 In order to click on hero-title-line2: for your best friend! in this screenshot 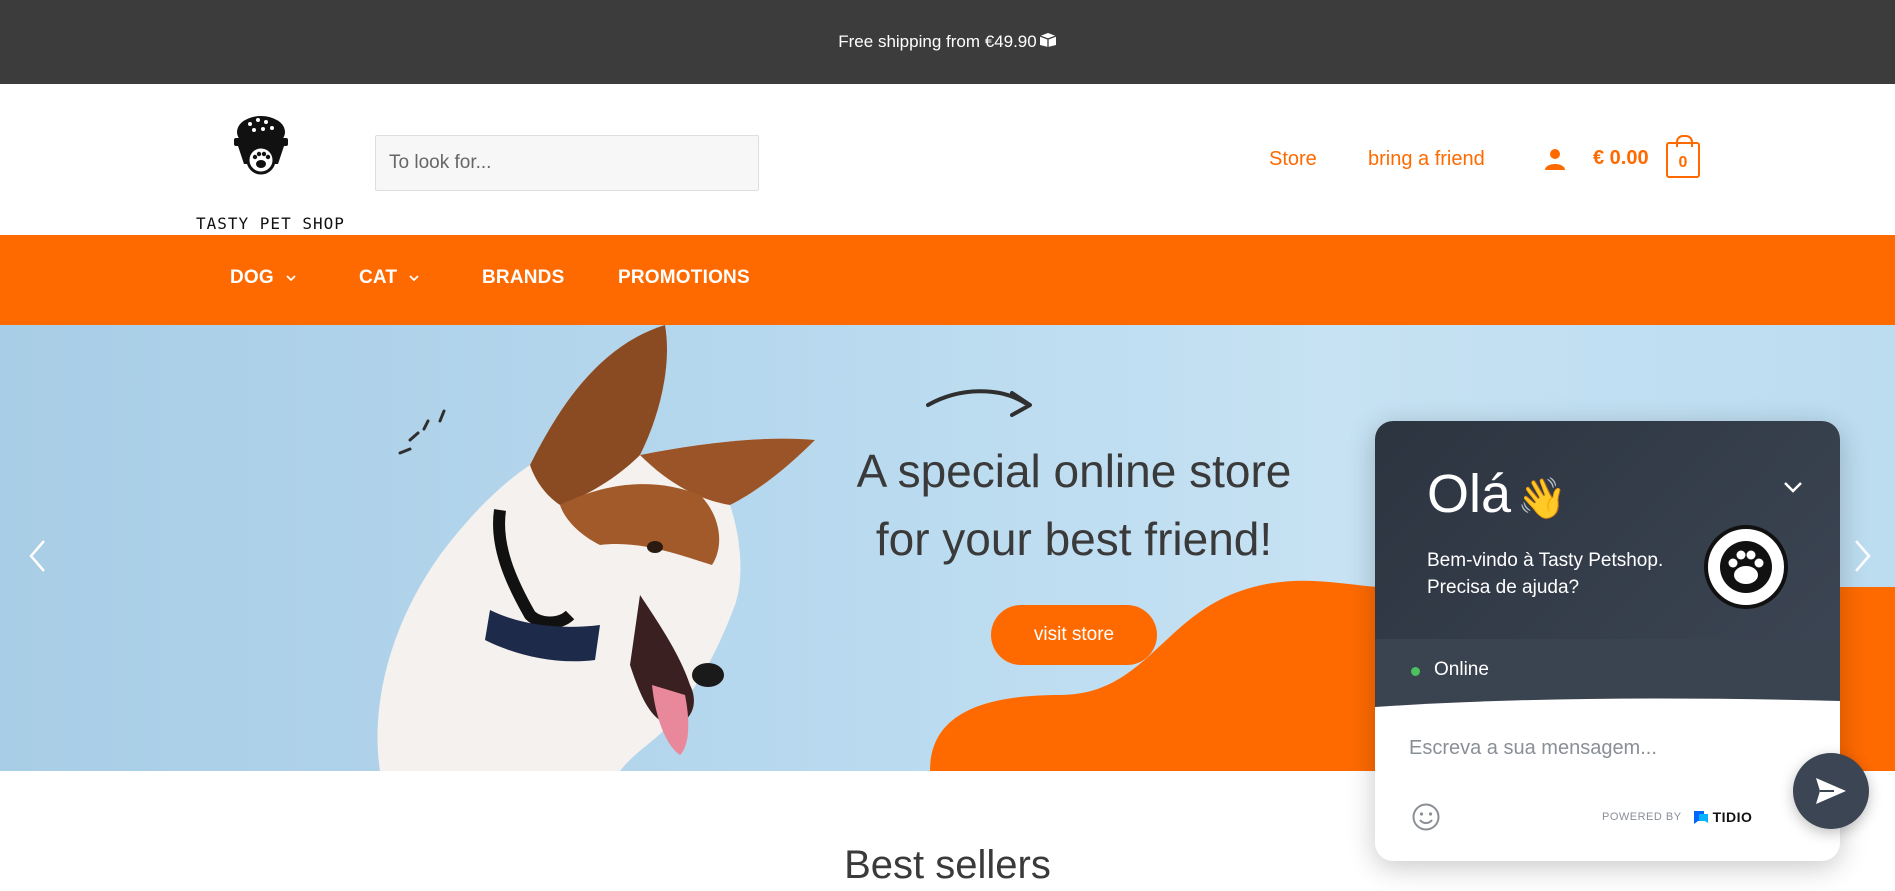, I will do `click(1074, 539)`.